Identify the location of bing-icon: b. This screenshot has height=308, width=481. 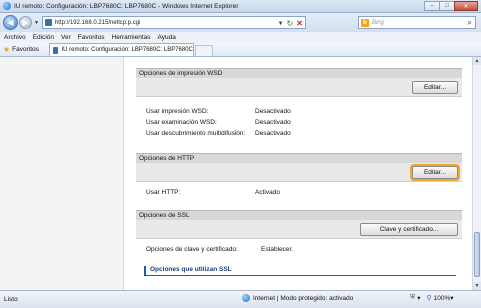
(365, 22).